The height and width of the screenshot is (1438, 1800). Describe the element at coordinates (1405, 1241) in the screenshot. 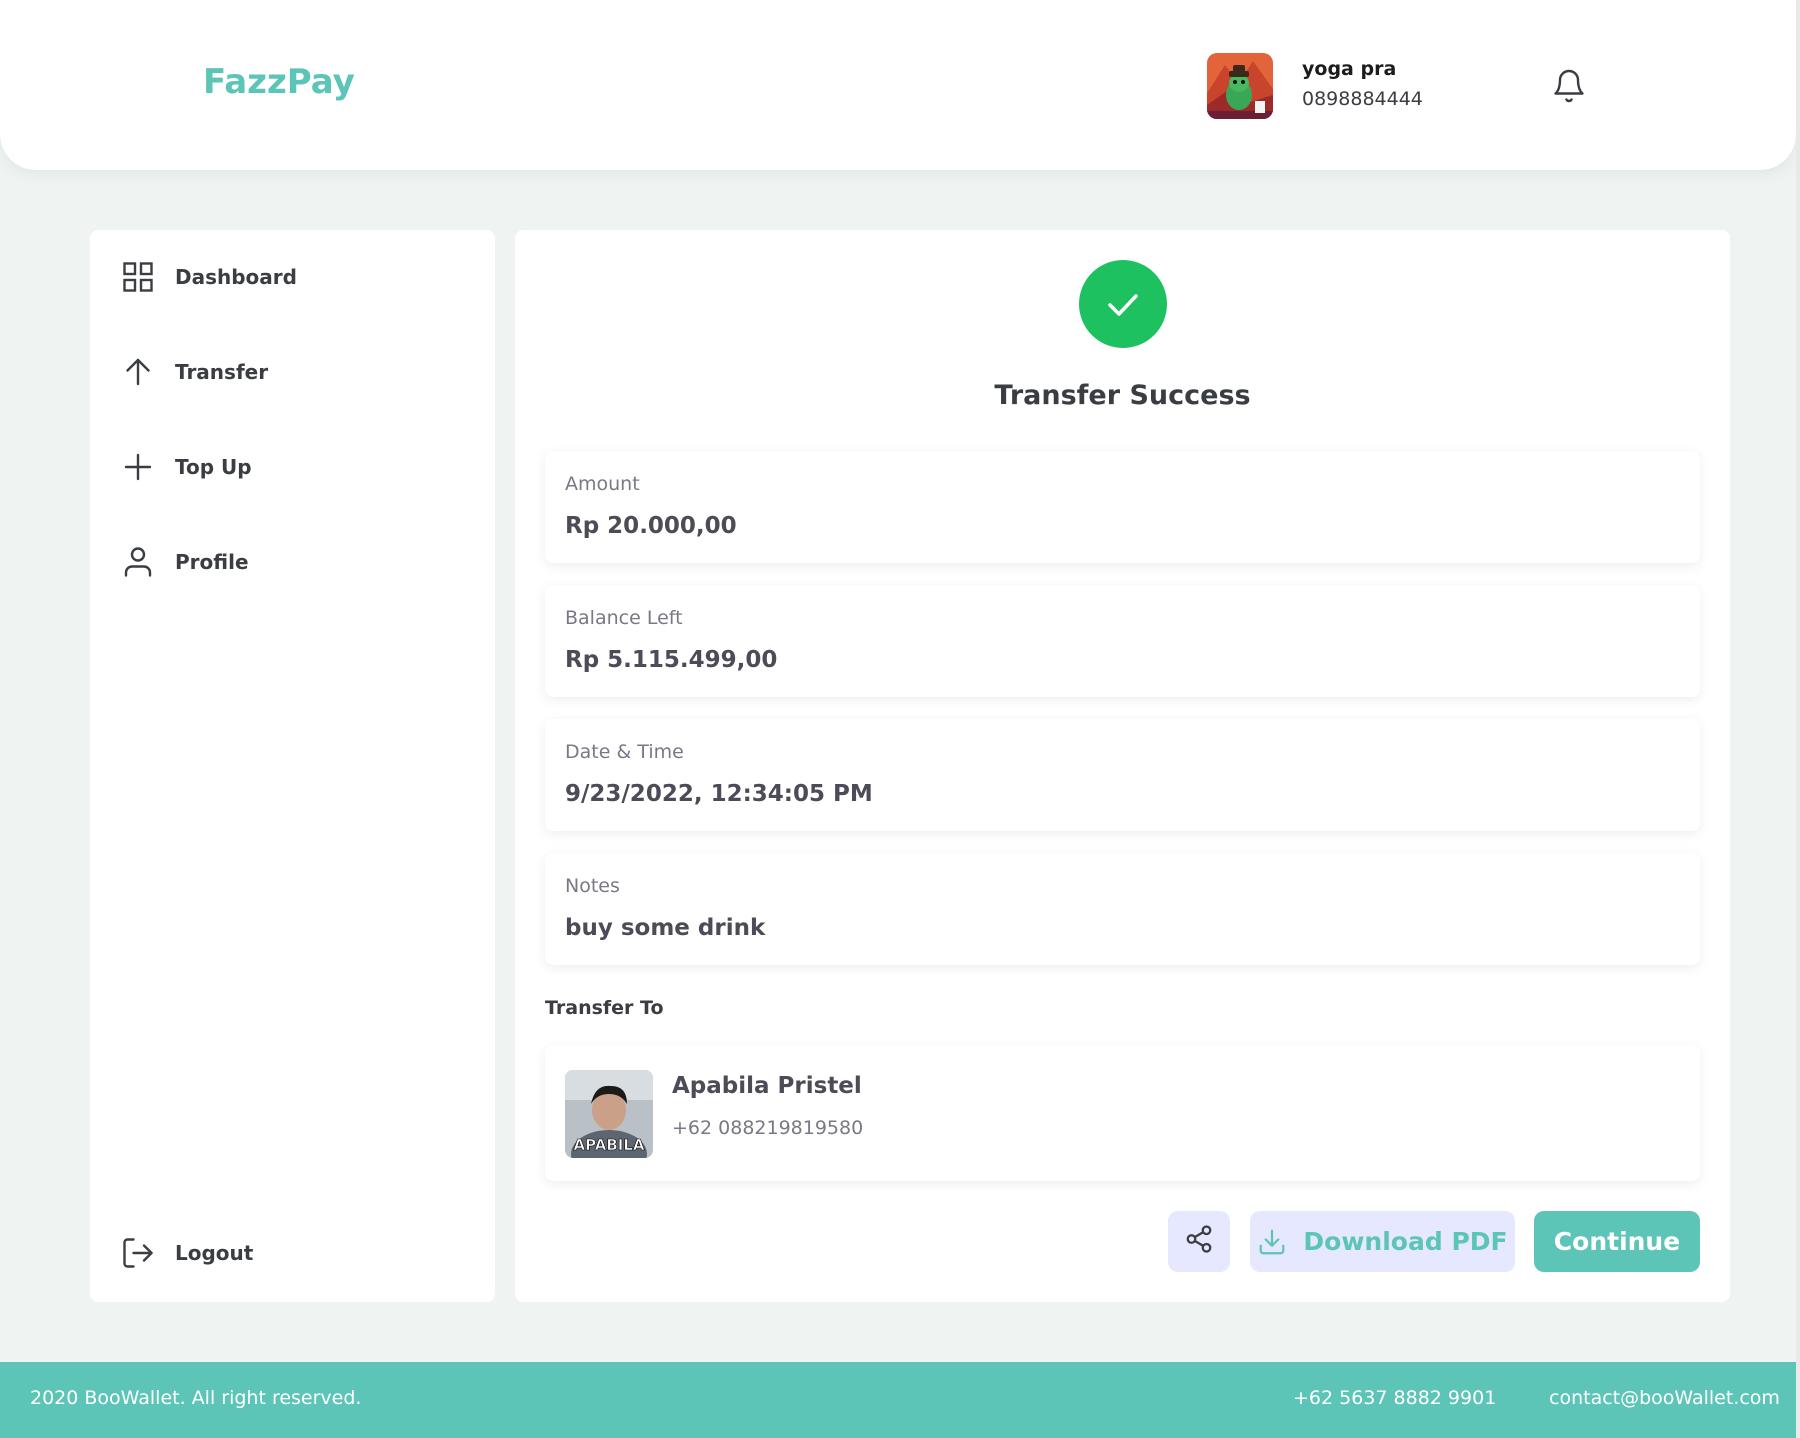

I see `download-pdf-label: Download PDF` at that location.